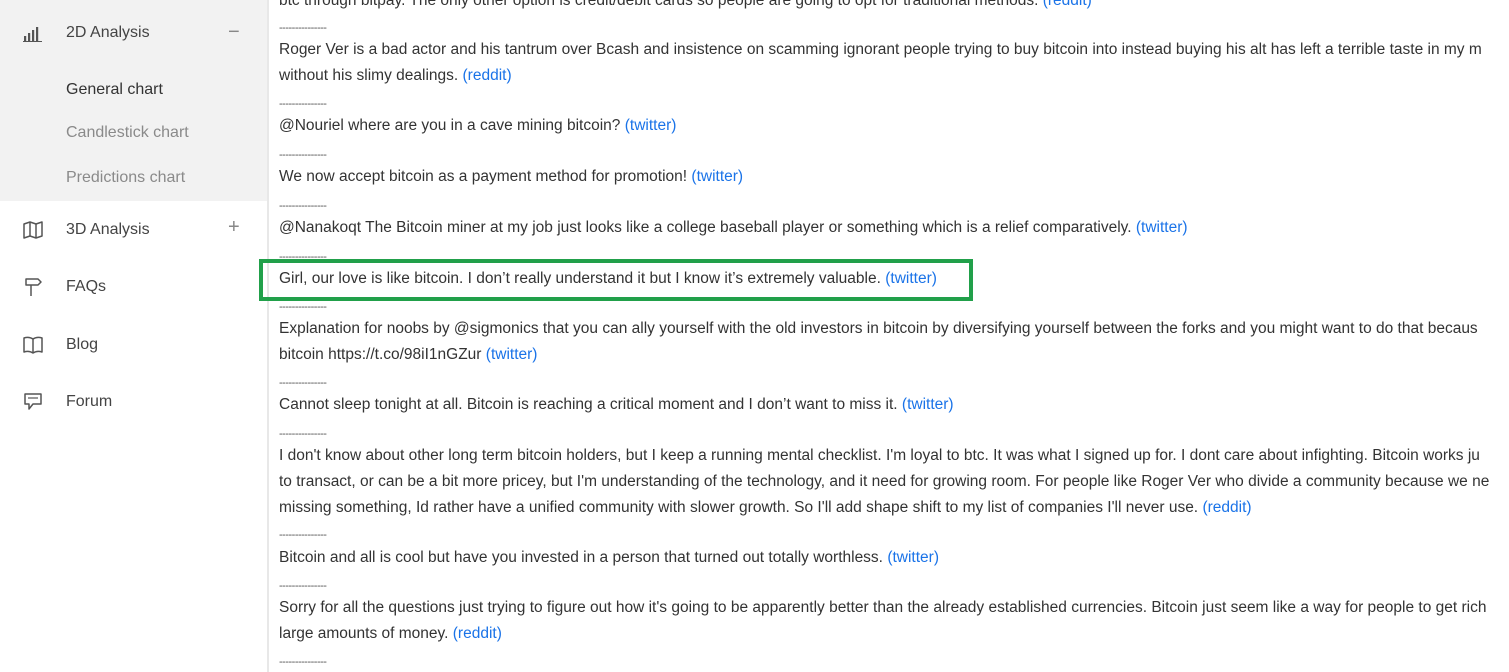 The image size is (1509, 672). What do you see at coordinates (33, 34) in the screenshot?
I see `bar-chart-icon` at bounding box center [33, 34].